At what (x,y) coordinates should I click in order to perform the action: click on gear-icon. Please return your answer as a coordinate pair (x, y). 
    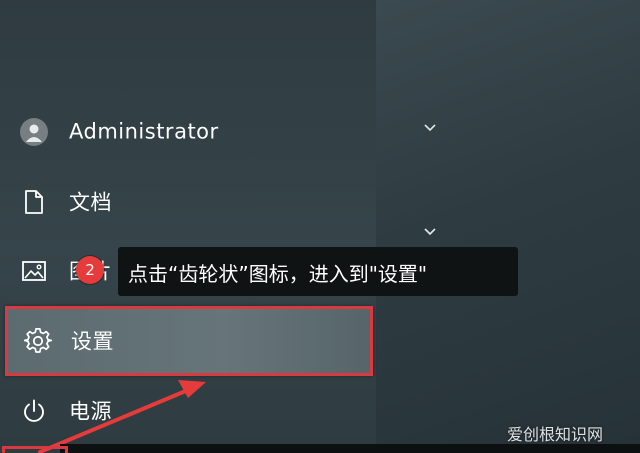
    Looking at the image, I should click on (38, 341).